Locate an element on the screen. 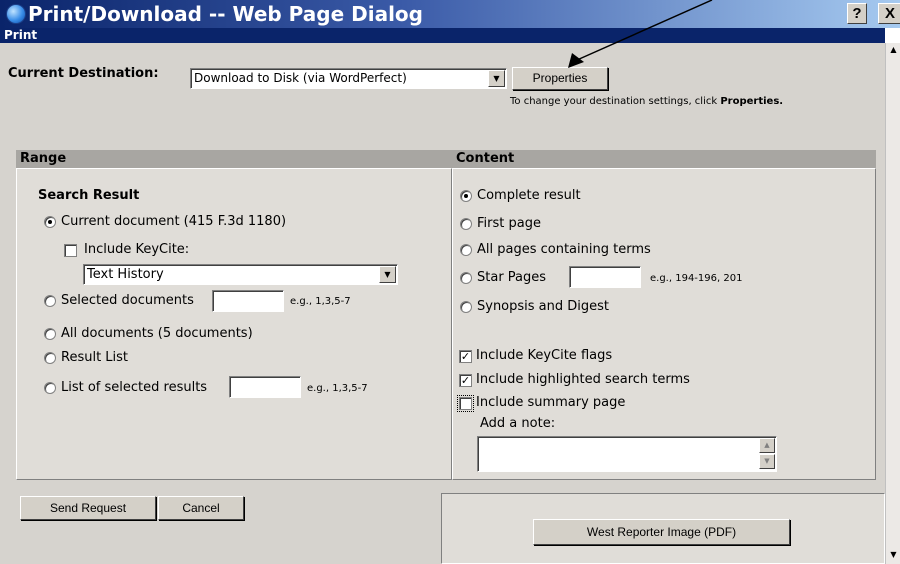  scroll-down-icon: ▼ is located at coordinates (893, 555).